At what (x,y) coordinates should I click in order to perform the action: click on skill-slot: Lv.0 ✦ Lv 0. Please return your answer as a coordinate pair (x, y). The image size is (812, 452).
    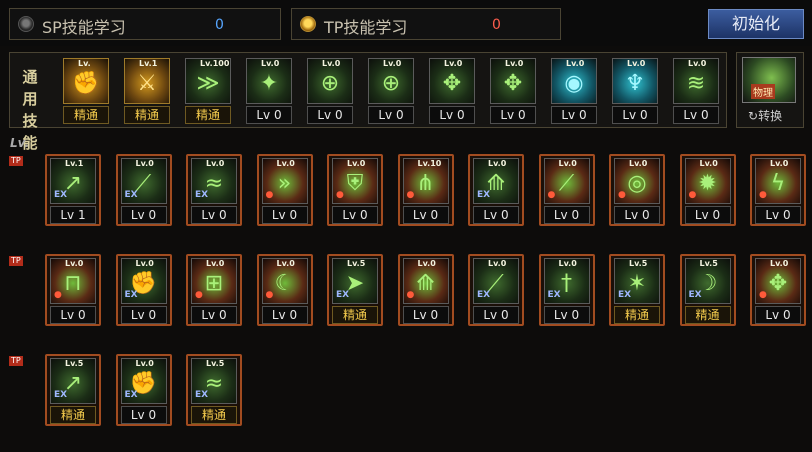
    Looking at the image, I should click on (269, 90).